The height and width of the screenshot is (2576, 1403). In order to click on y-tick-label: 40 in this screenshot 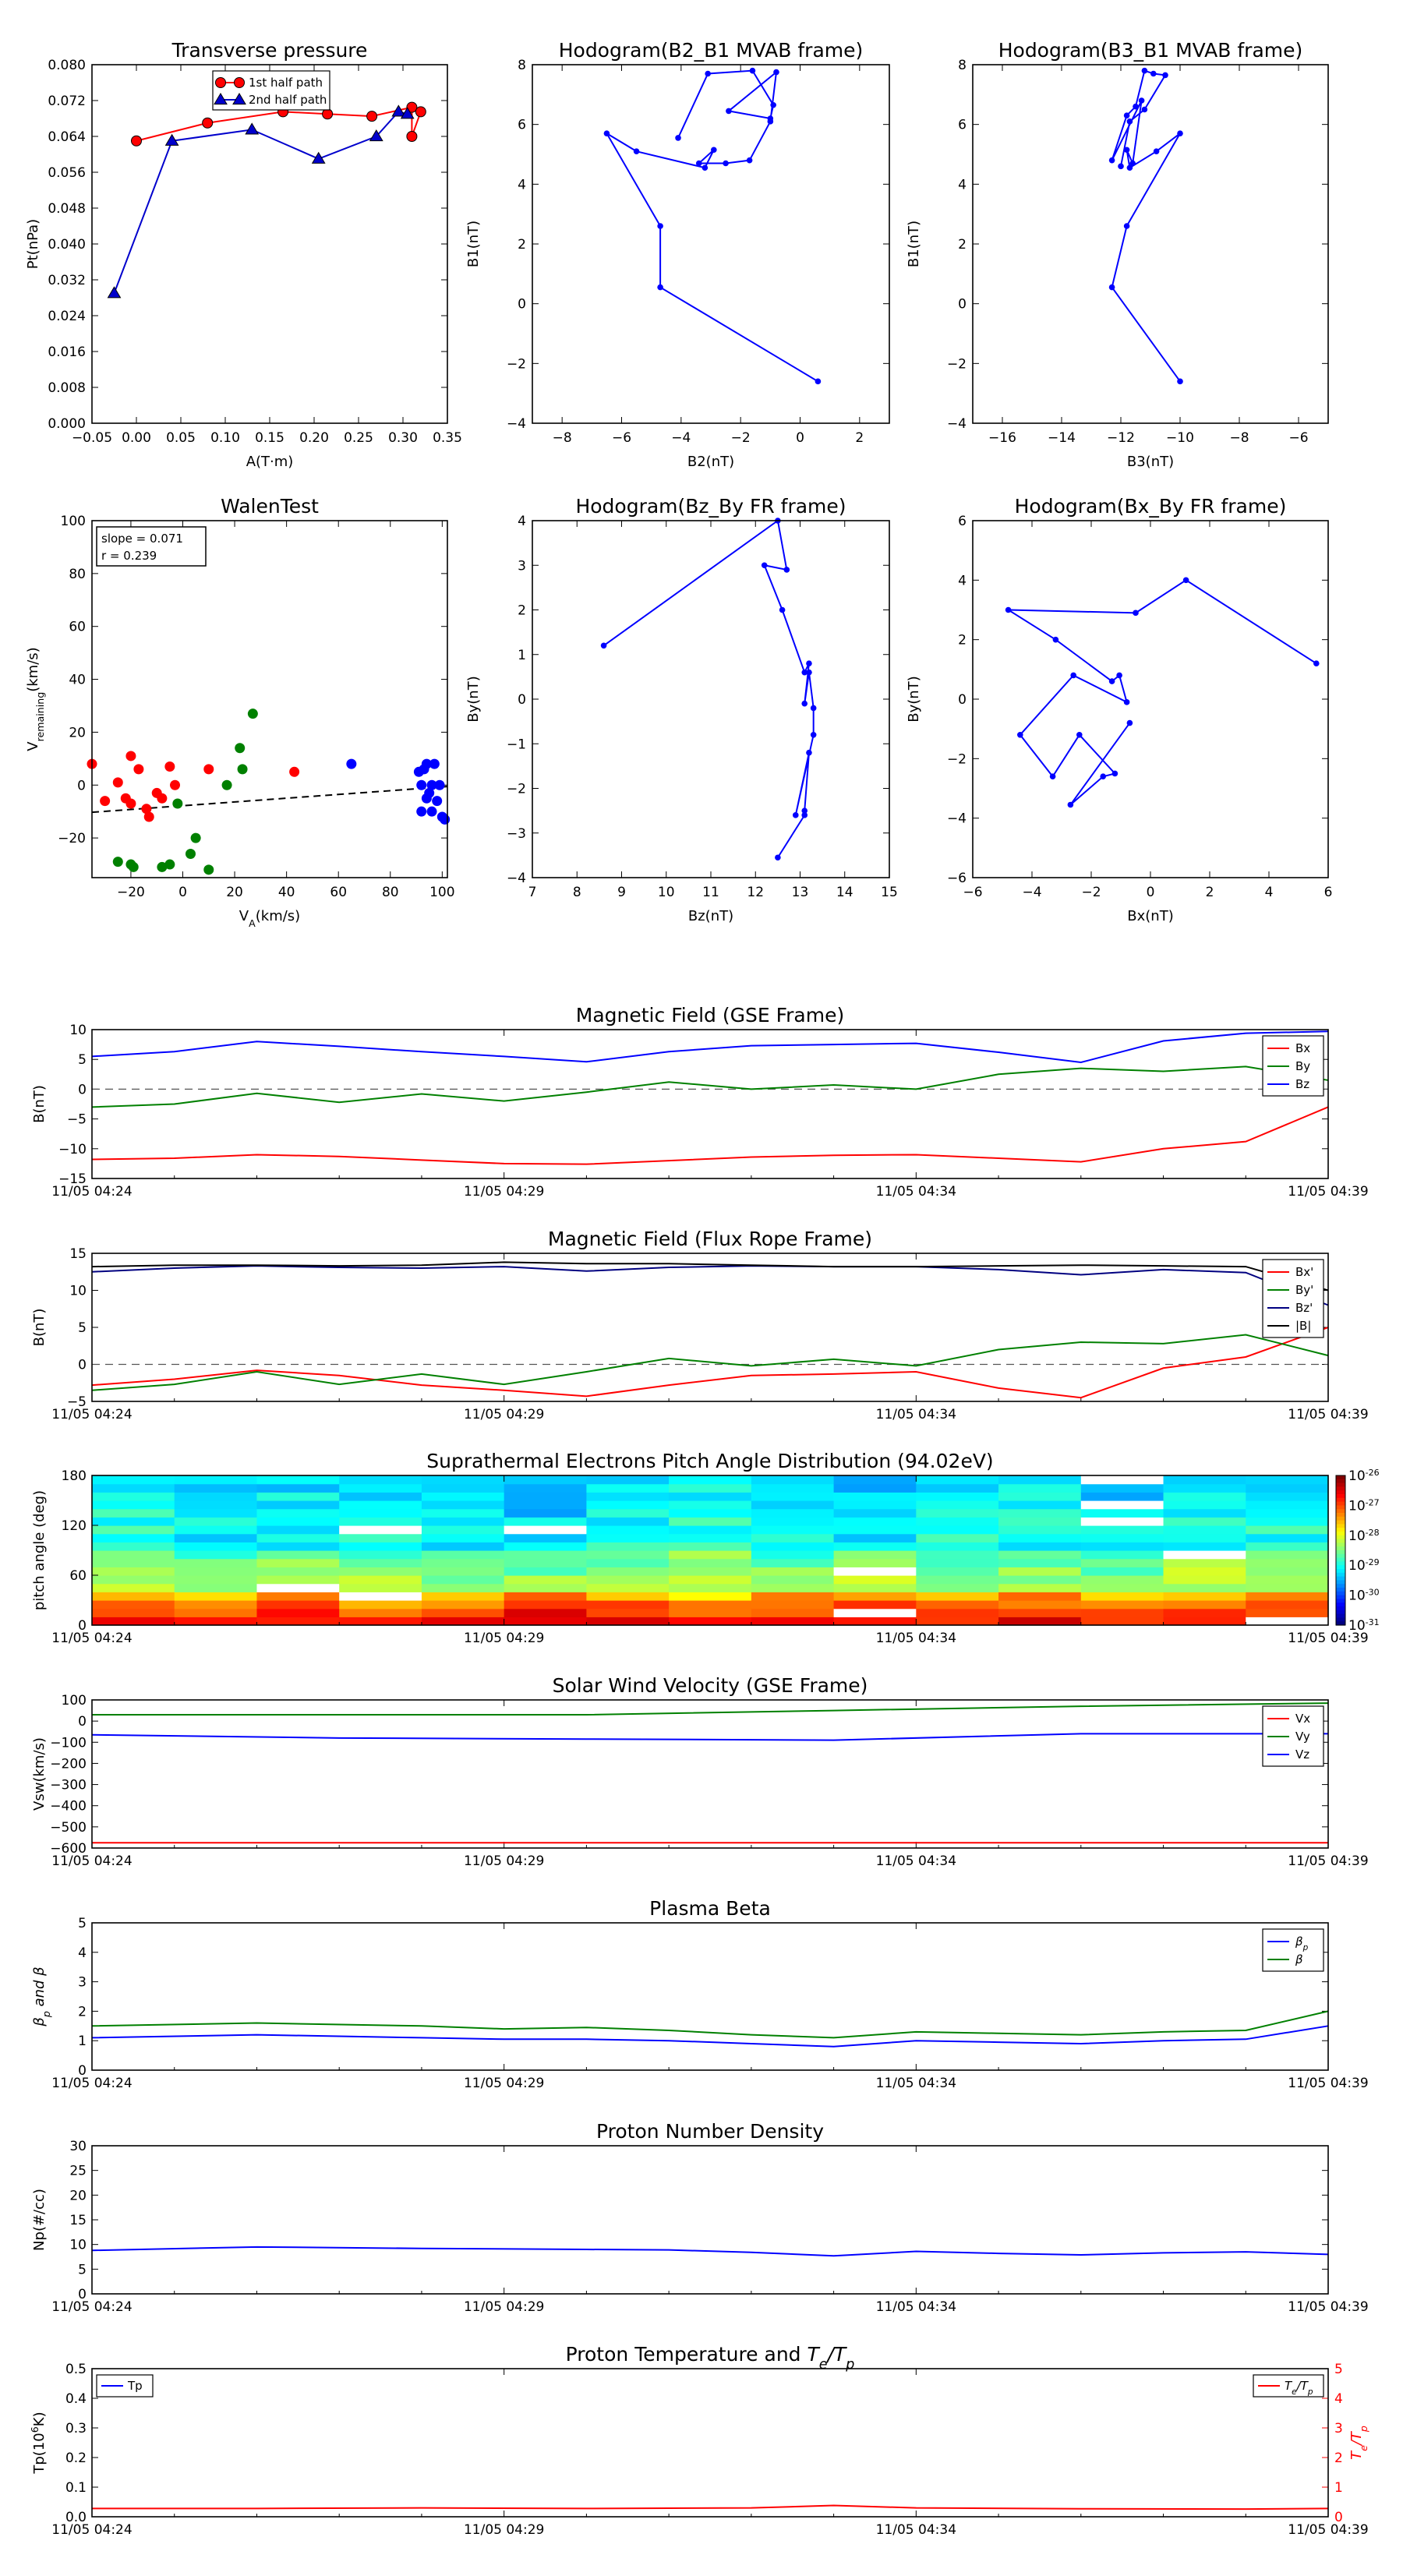, I will do `click(77, 680)`.